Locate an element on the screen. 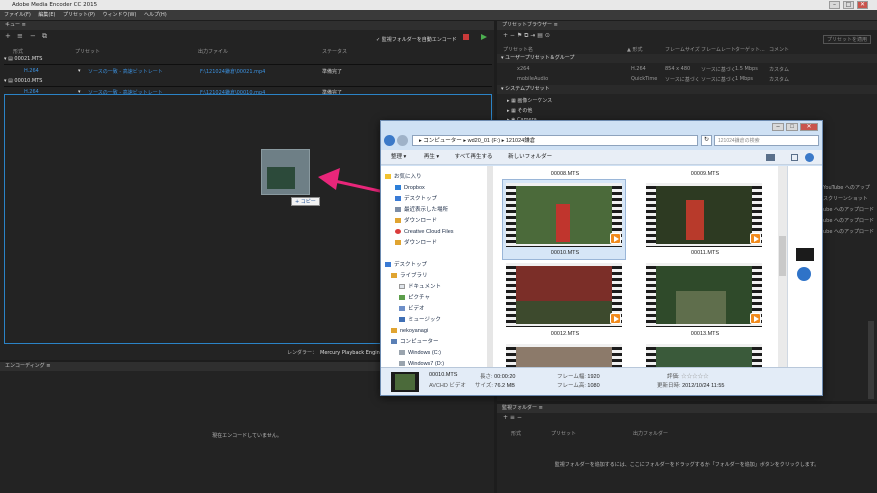 The image size is (877, 493). col-preset-format: ▲ 形式 is located at coordinates (634, 49).